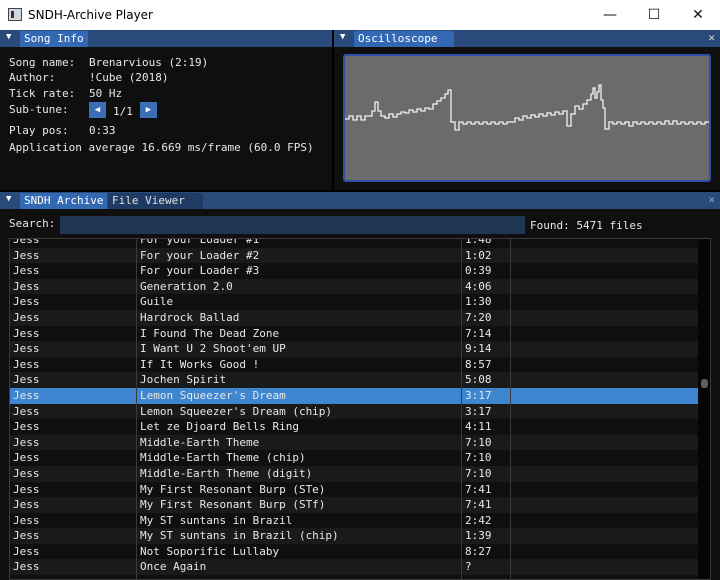 Image resolution: width=720 pixels, height=580 pixels. I want to click on row-duration: 8:27, so click(478, 551).